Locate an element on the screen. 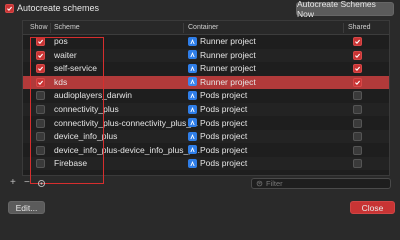  table-row: kds Runner project is located at coordinates (206, 82).